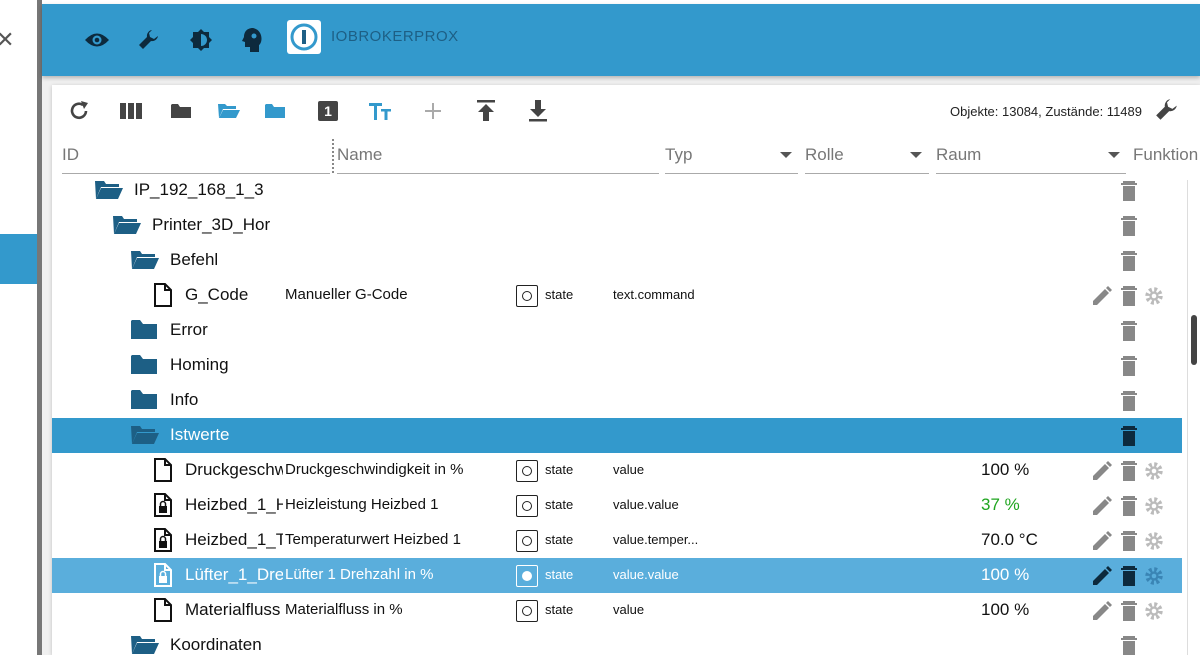  What do you see at coordinates (617, 260) in the screenshot?
I see `tree-row: Befehl` at bounding box center [617, 260].